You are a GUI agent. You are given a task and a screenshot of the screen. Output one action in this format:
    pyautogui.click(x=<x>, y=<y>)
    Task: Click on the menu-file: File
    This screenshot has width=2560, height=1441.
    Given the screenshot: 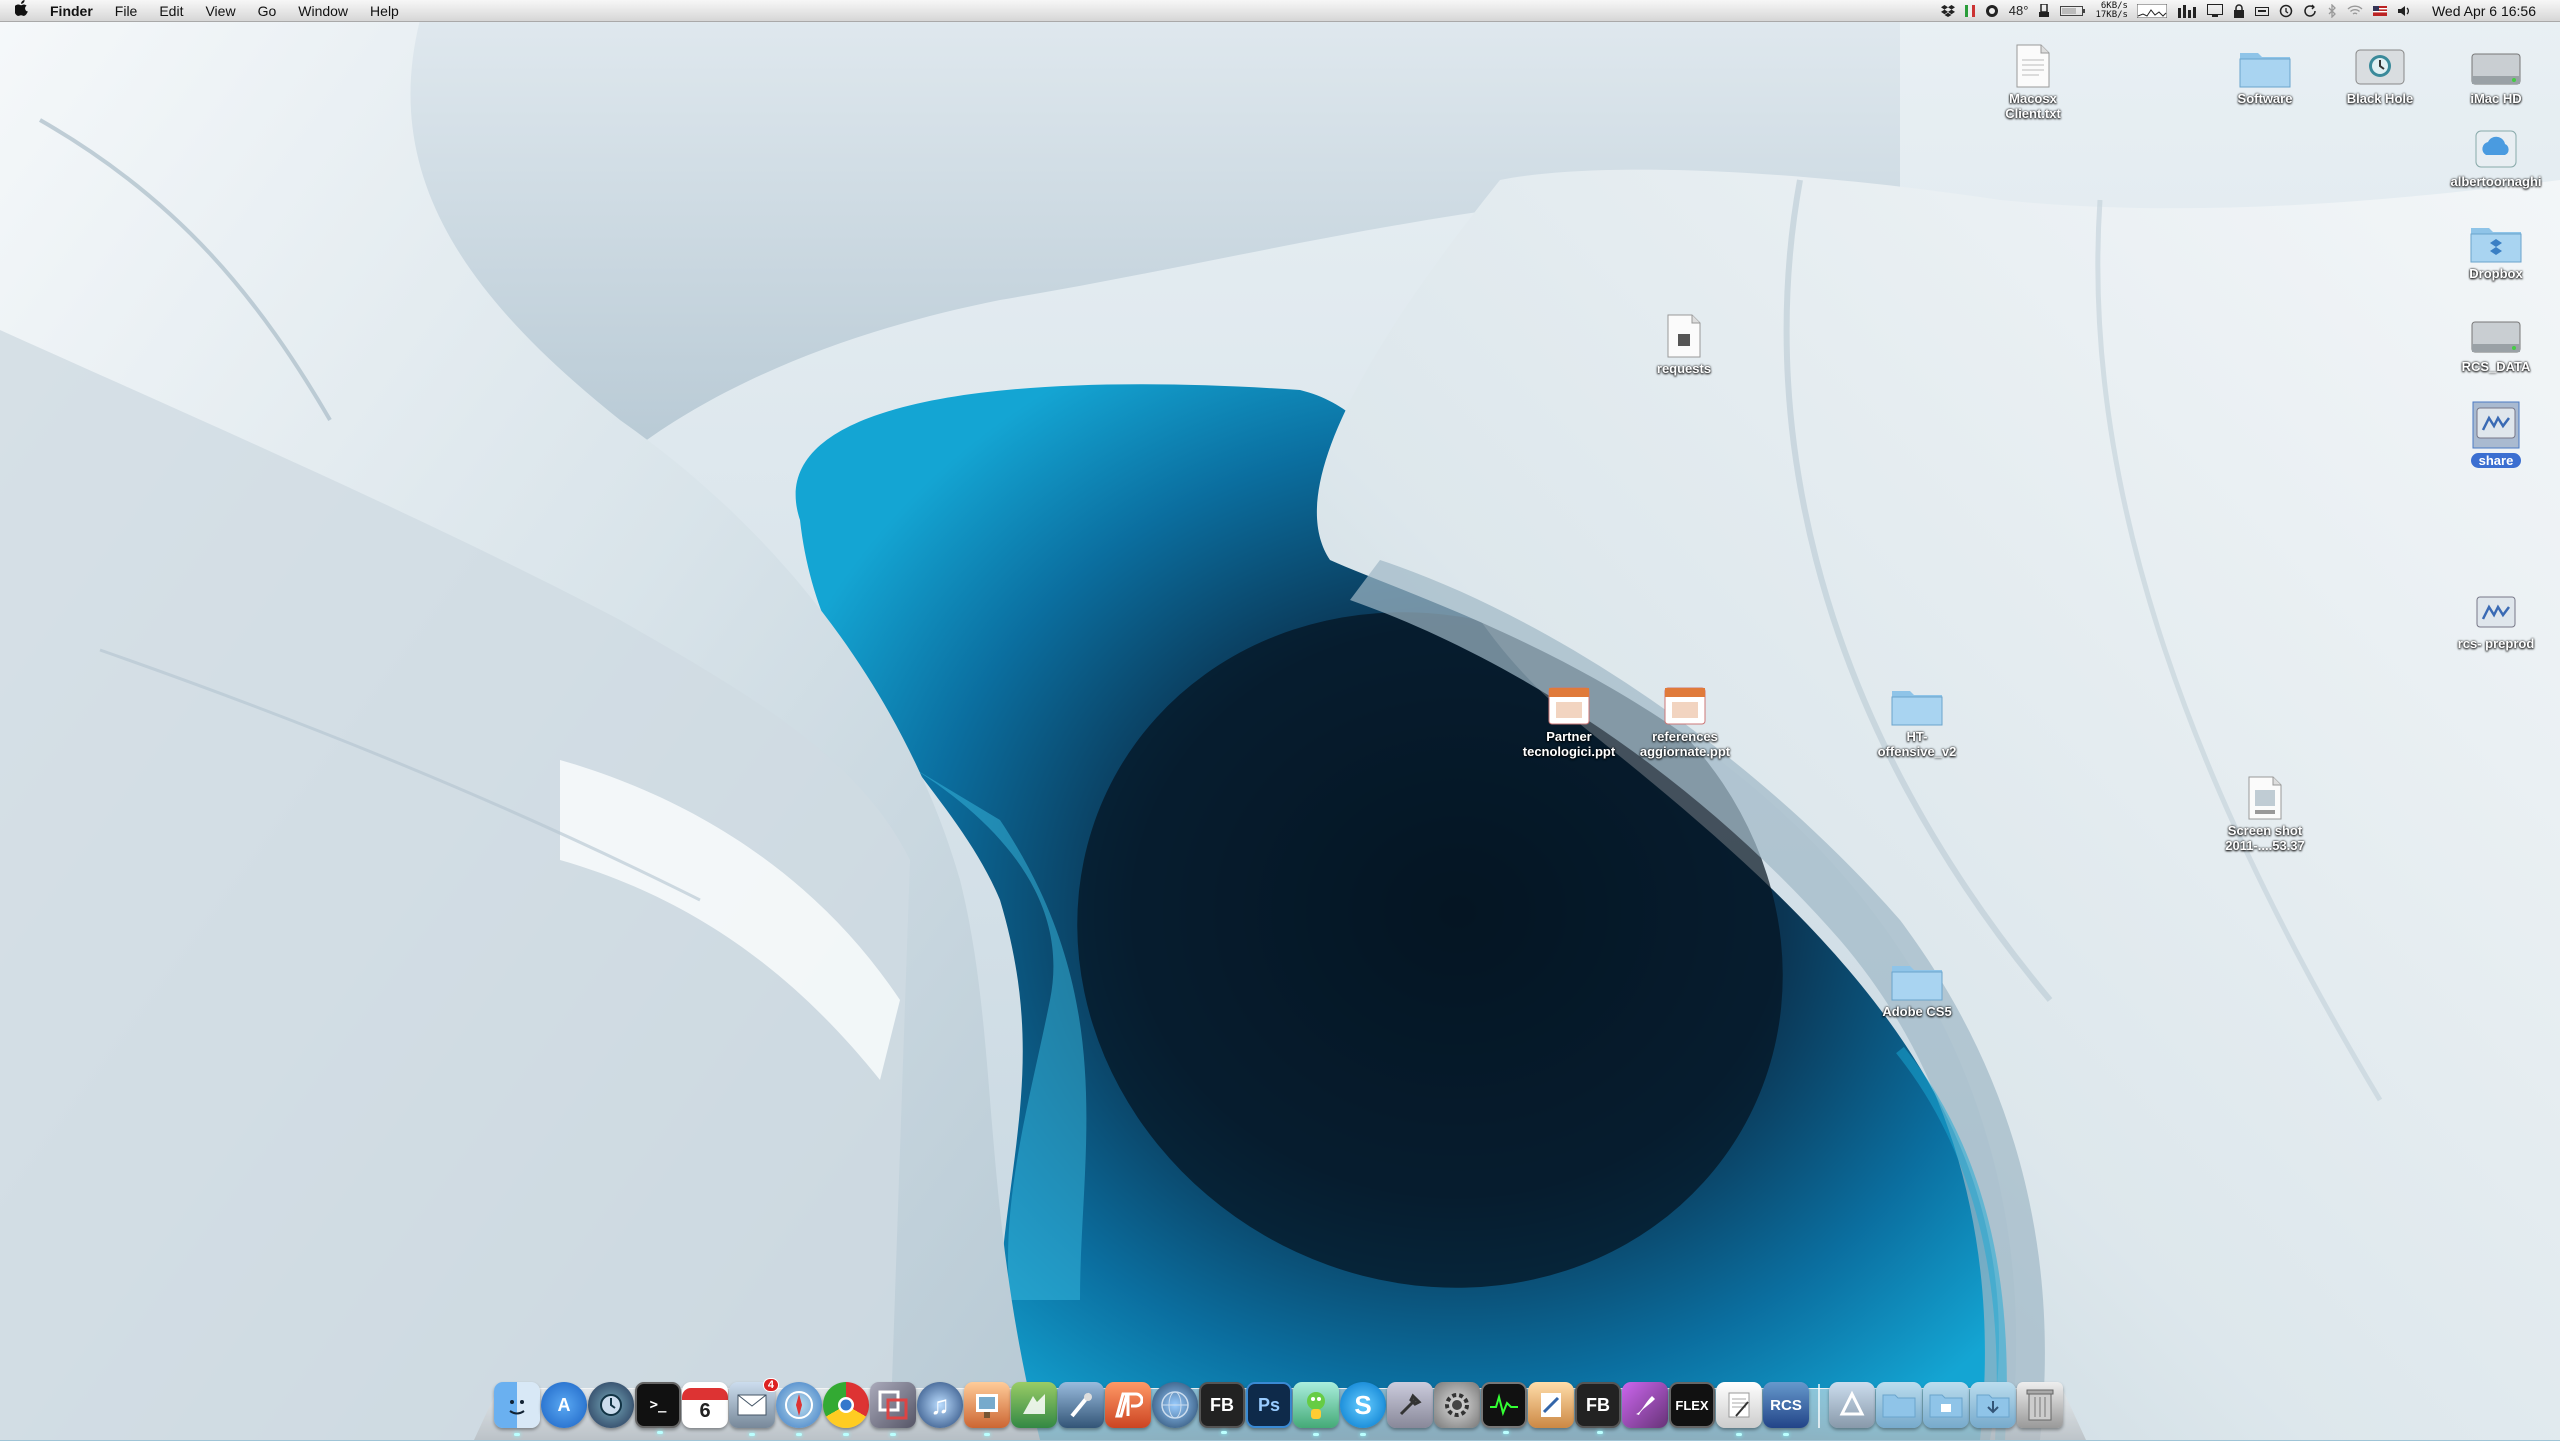 What is the action you would take?
    pyautogui.click(x=126, y=11)
    